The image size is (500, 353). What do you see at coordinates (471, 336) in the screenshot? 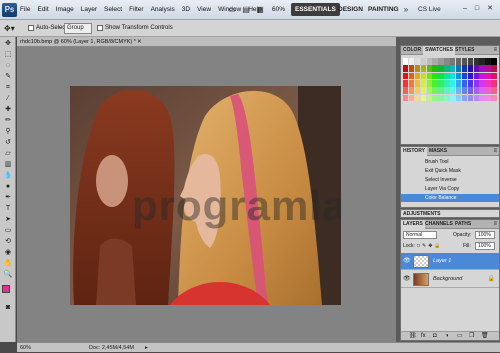
I see `new-layer-icon: ❐` at bounding box center [471, 336].